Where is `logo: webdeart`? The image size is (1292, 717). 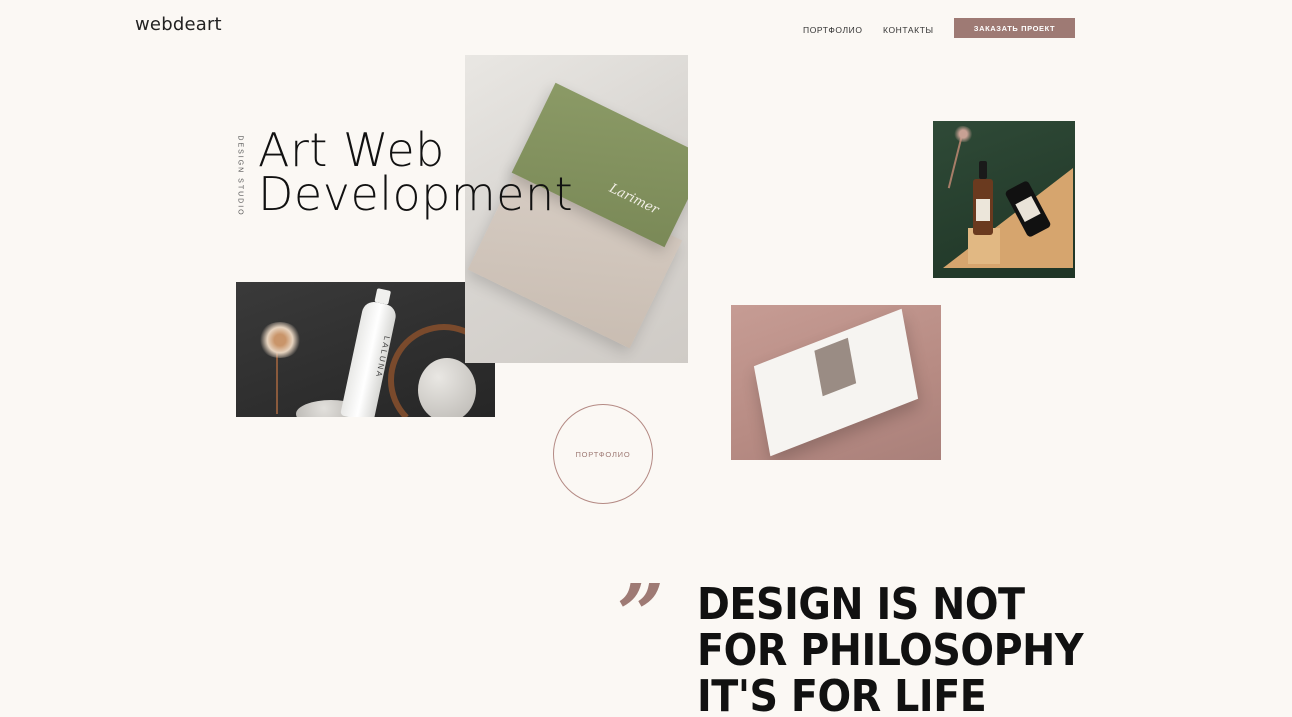 logo: webdeart is located at coordinates (178, 24).